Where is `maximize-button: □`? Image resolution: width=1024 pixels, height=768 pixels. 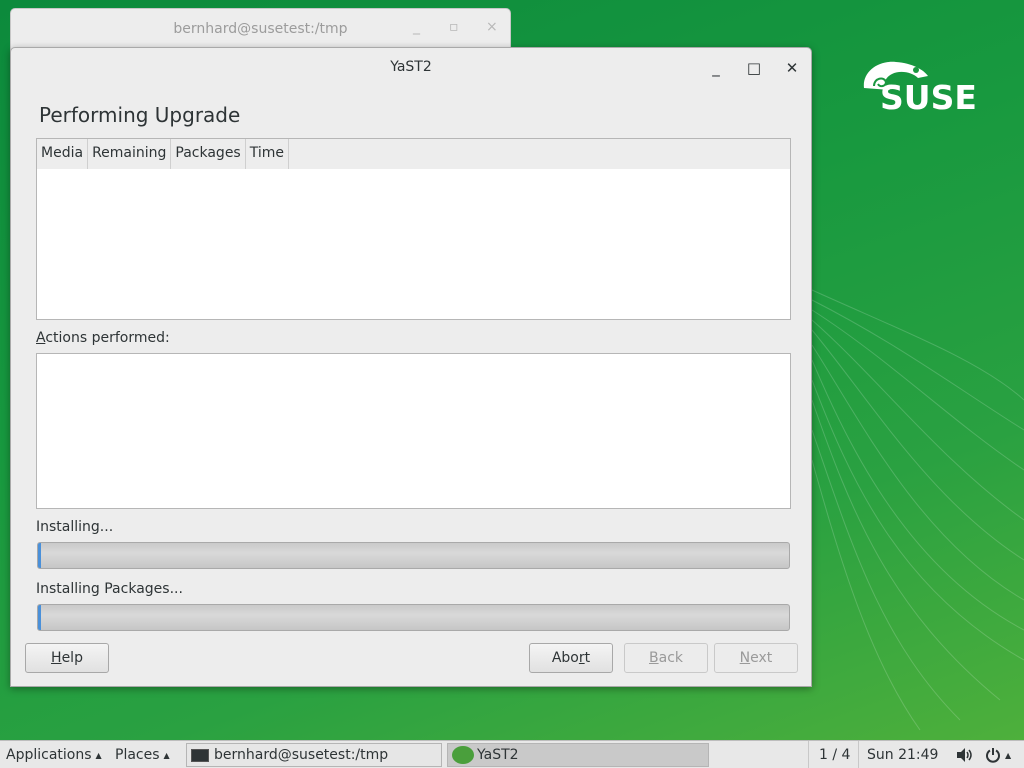
maximize-button: □ is located at coordinates (754, 68).